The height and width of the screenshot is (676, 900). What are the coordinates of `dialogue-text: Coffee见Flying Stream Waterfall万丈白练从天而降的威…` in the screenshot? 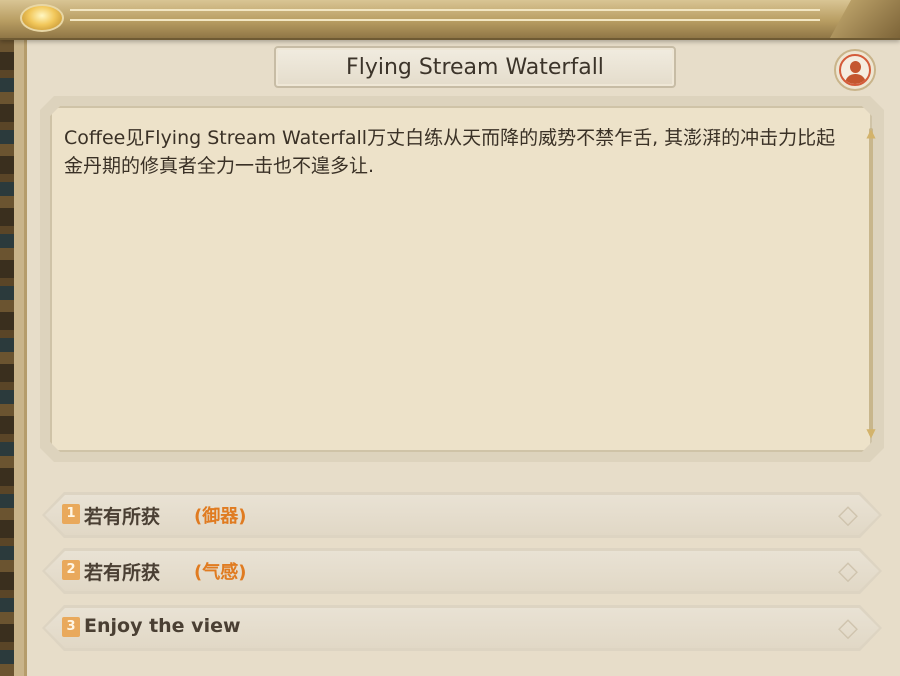 It's located at (450, 152).